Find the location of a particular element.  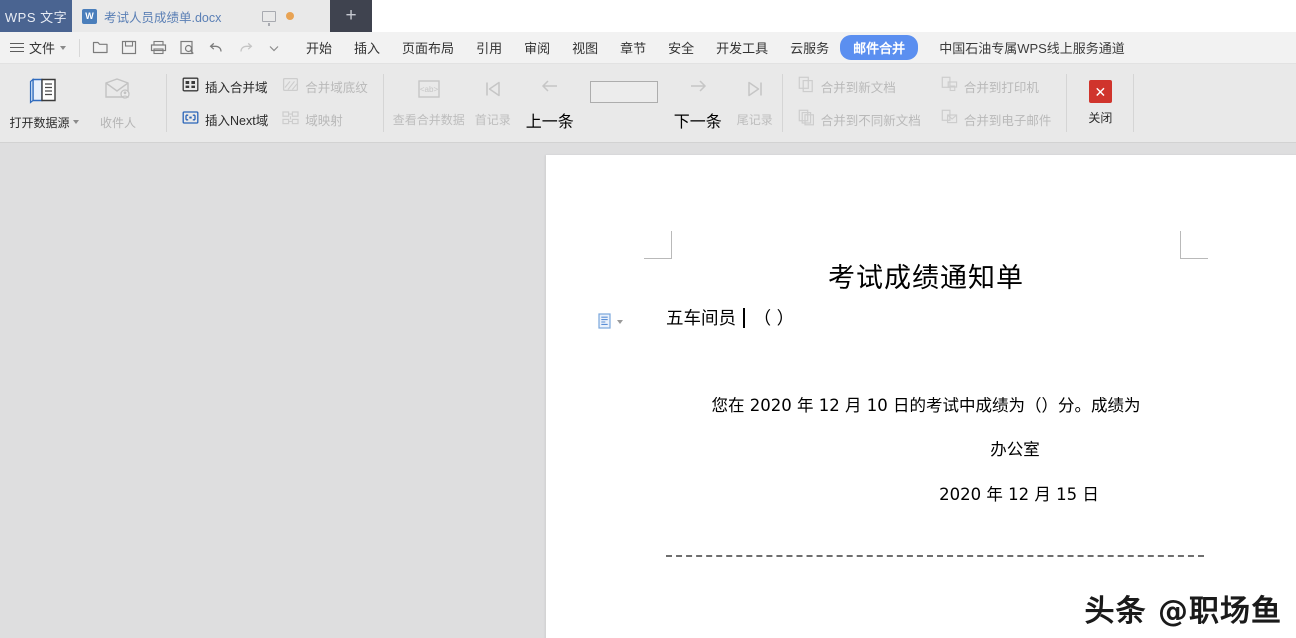

signature-organization: 办公室 is located at coordinates (1015, 449).